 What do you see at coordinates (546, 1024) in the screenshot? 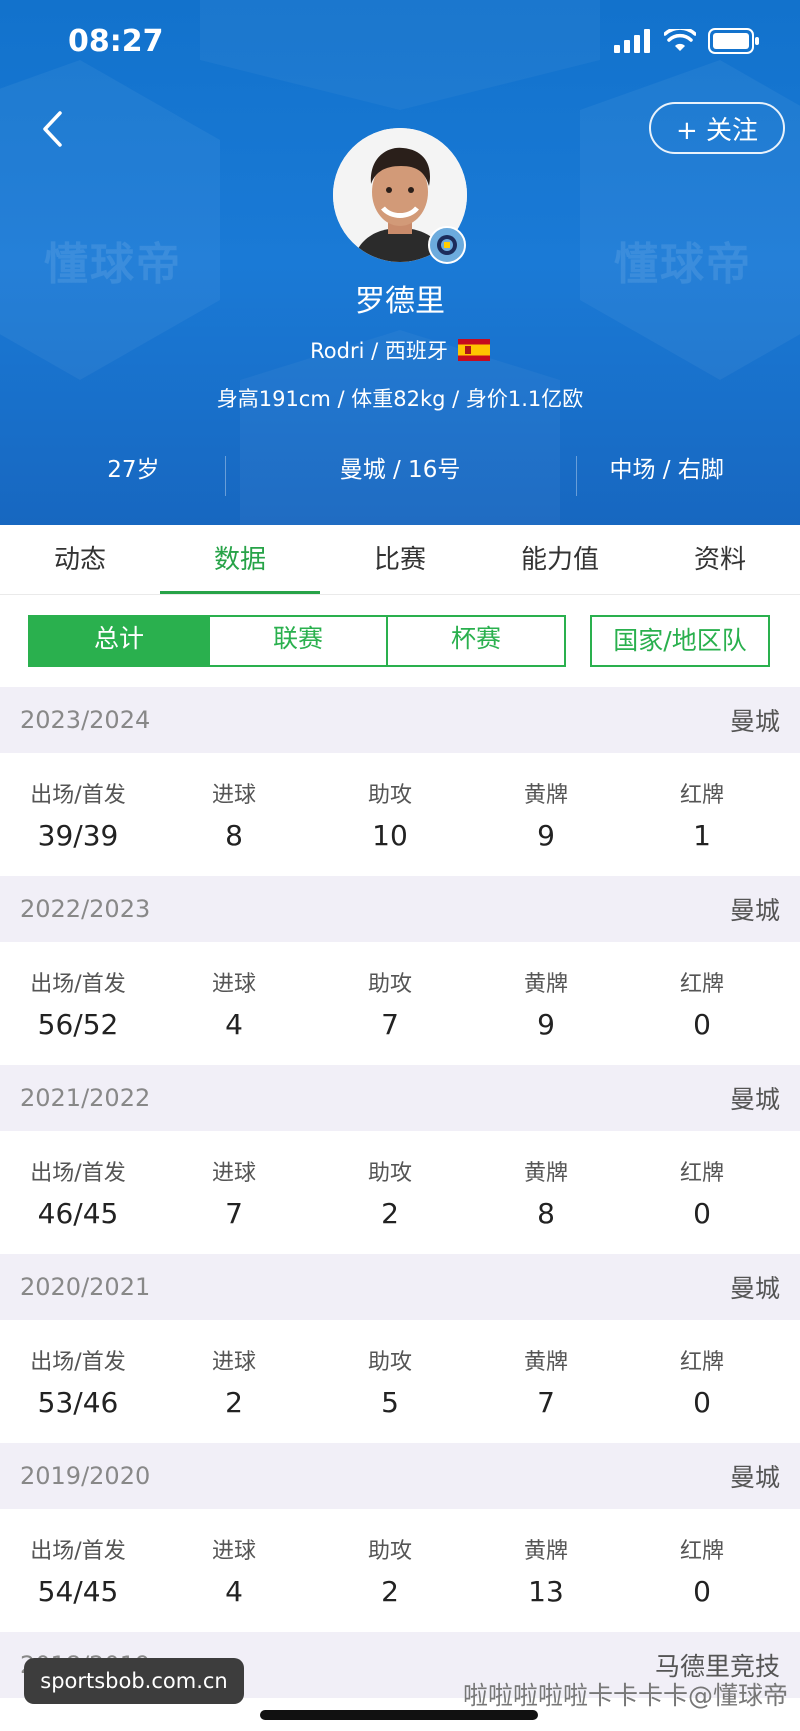
I see `stat-value: 9` at bounding box center [546, 1024].